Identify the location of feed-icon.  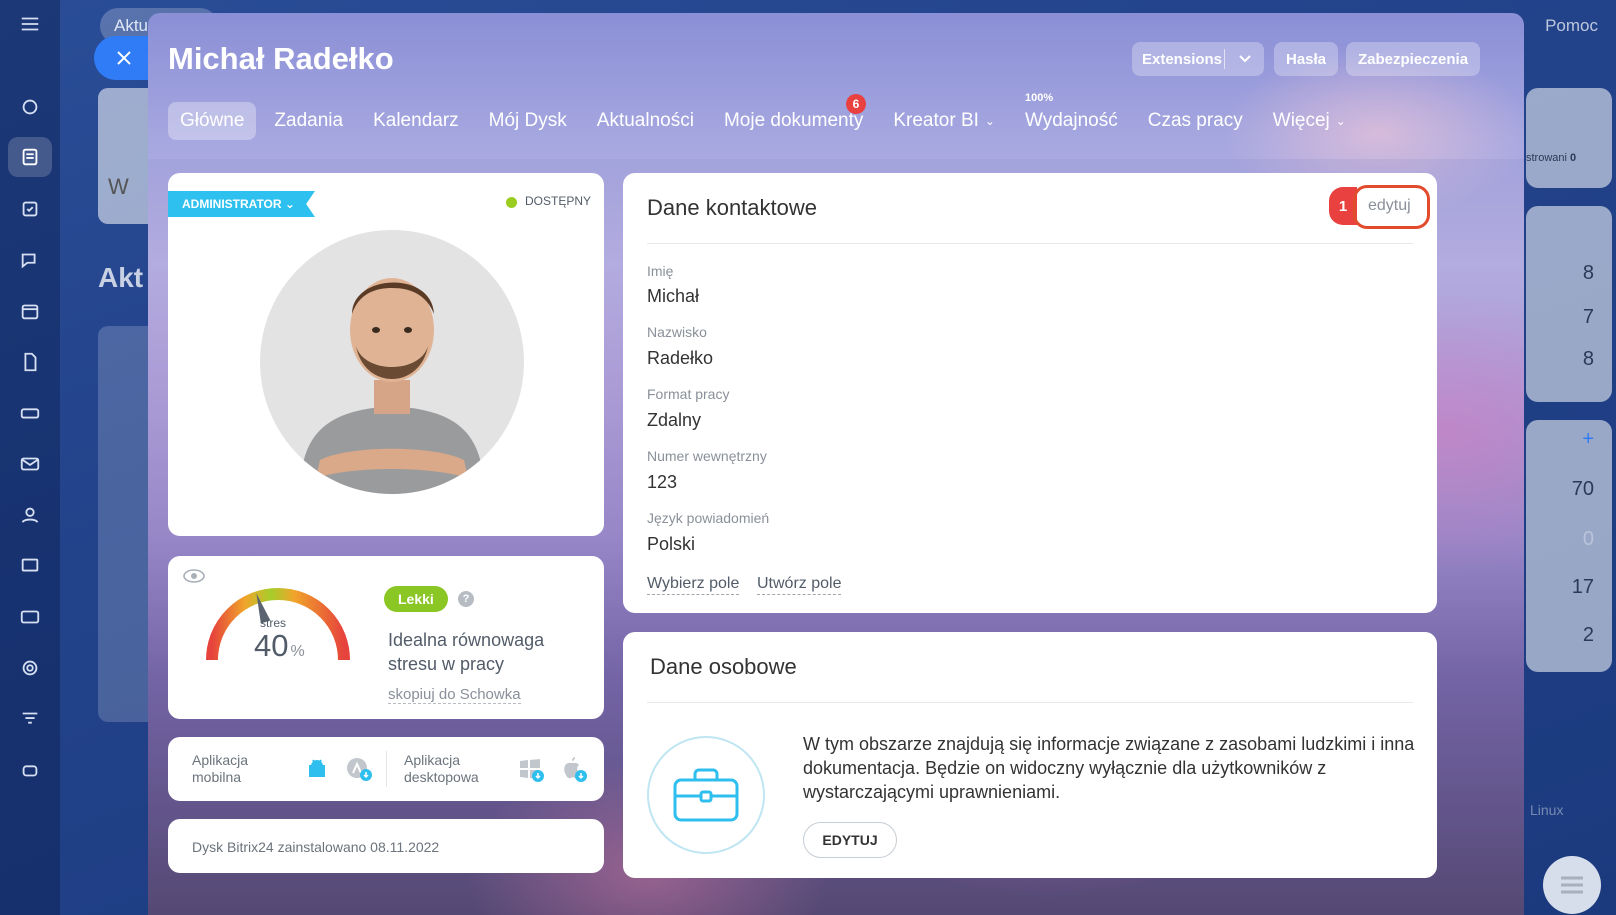
(30, 157).